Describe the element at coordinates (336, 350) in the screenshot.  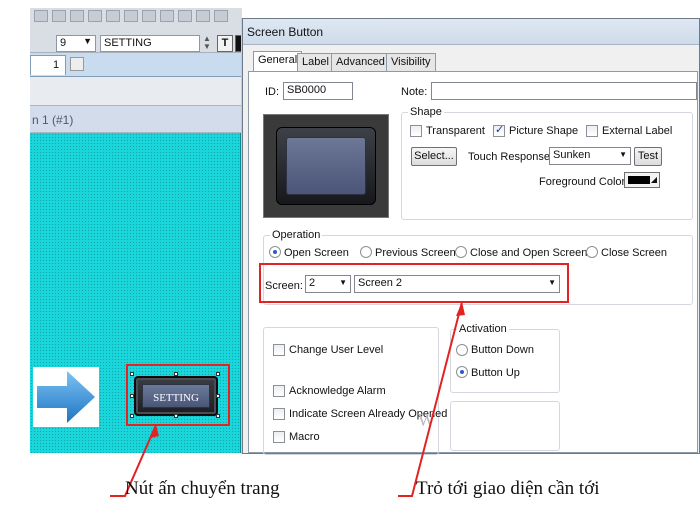
I see `change-user-level-label: Change User Level` at that location.